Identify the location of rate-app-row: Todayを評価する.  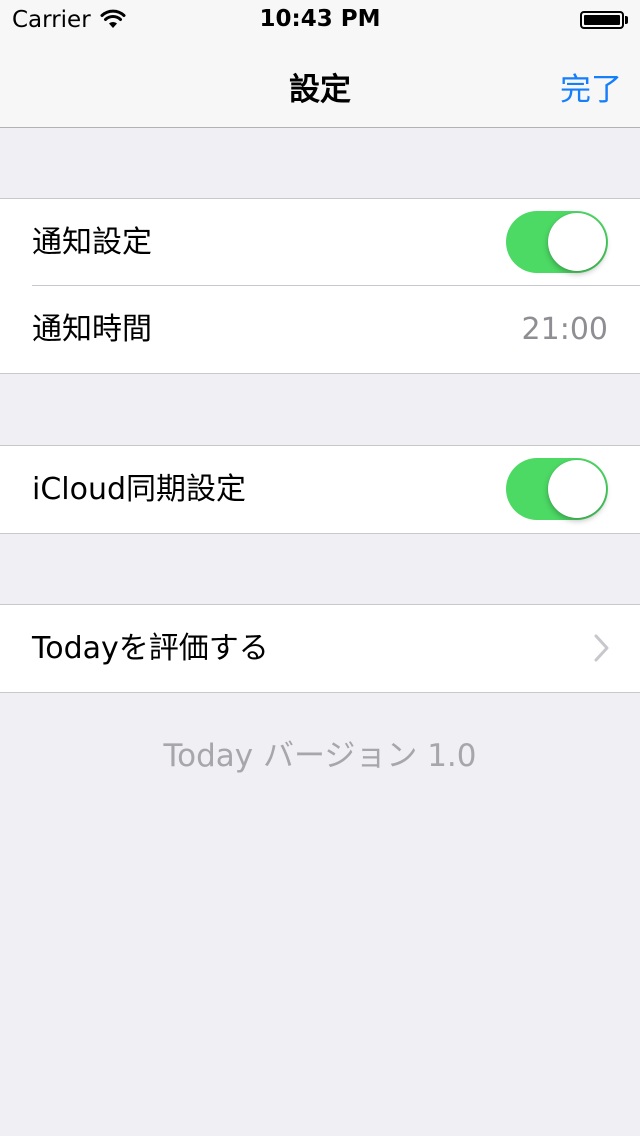
(320, 648).